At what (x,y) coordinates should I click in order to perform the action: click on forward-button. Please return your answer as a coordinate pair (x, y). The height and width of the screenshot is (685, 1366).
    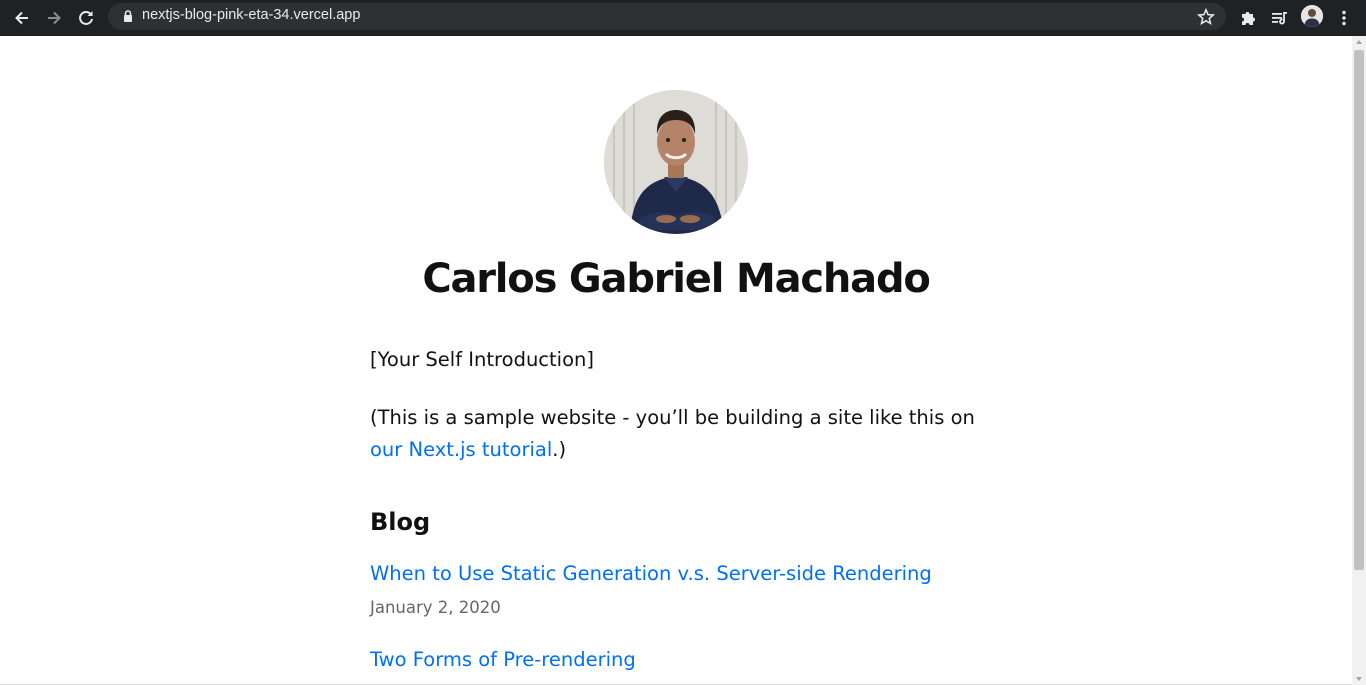
    Looking at the image, I should click on (54, 18).